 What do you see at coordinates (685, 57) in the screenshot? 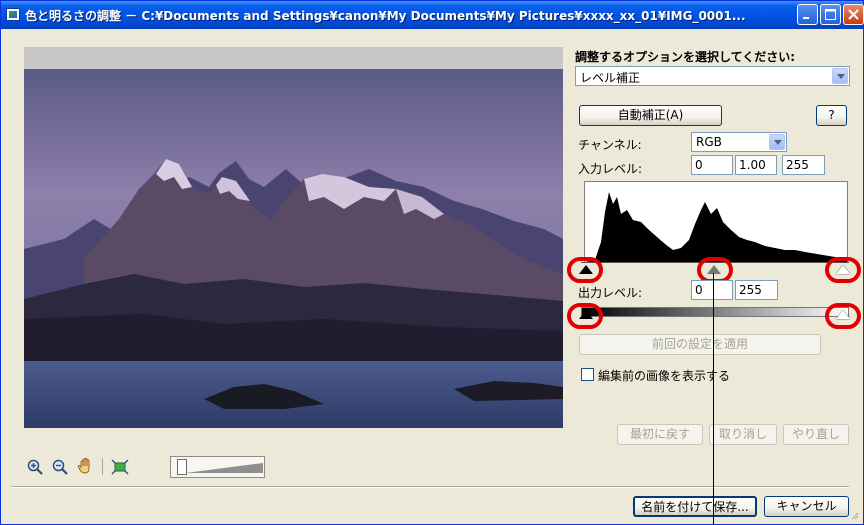
I see `options-heading: 調整するオプションを選択してください:` at bounding box center [685, 57].